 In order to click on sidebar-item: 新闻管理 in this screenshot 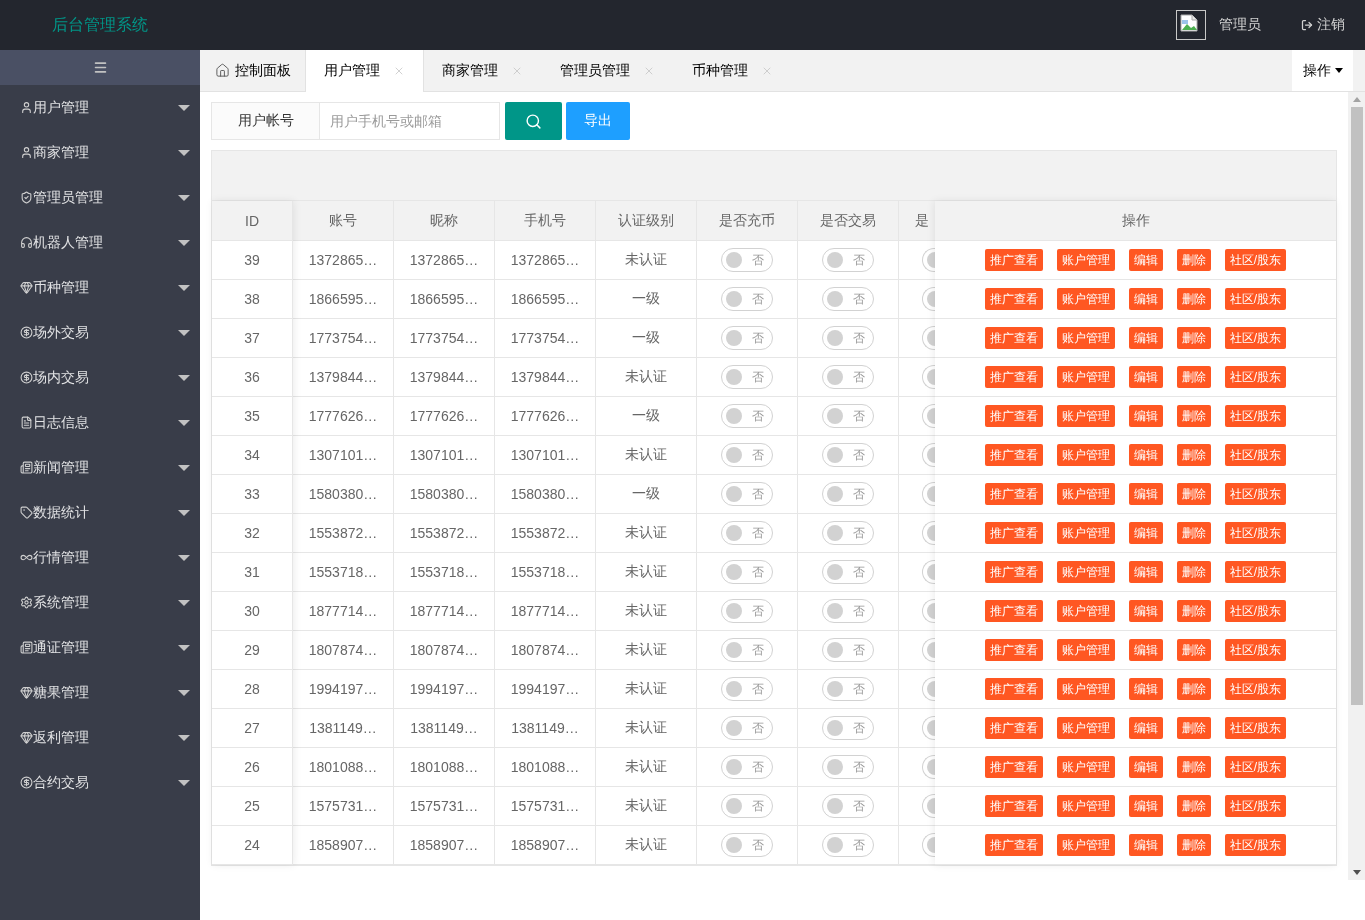, I will do `click(100, 467)`.